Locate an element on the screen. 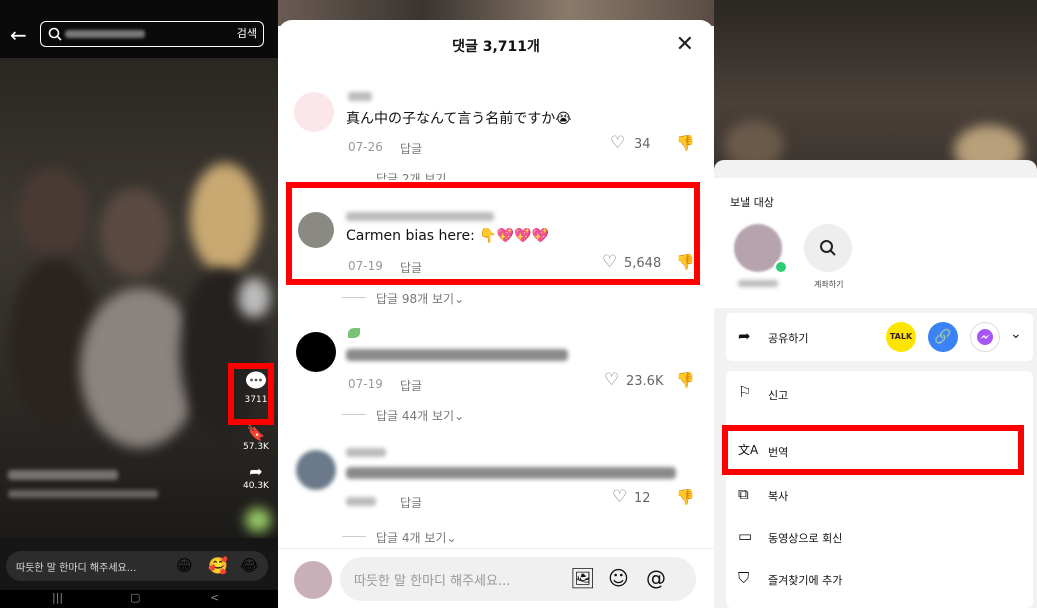 The image size is (1037, 608). bookmark-button: 🔖 57.3K is located at coordinates (256, 438).